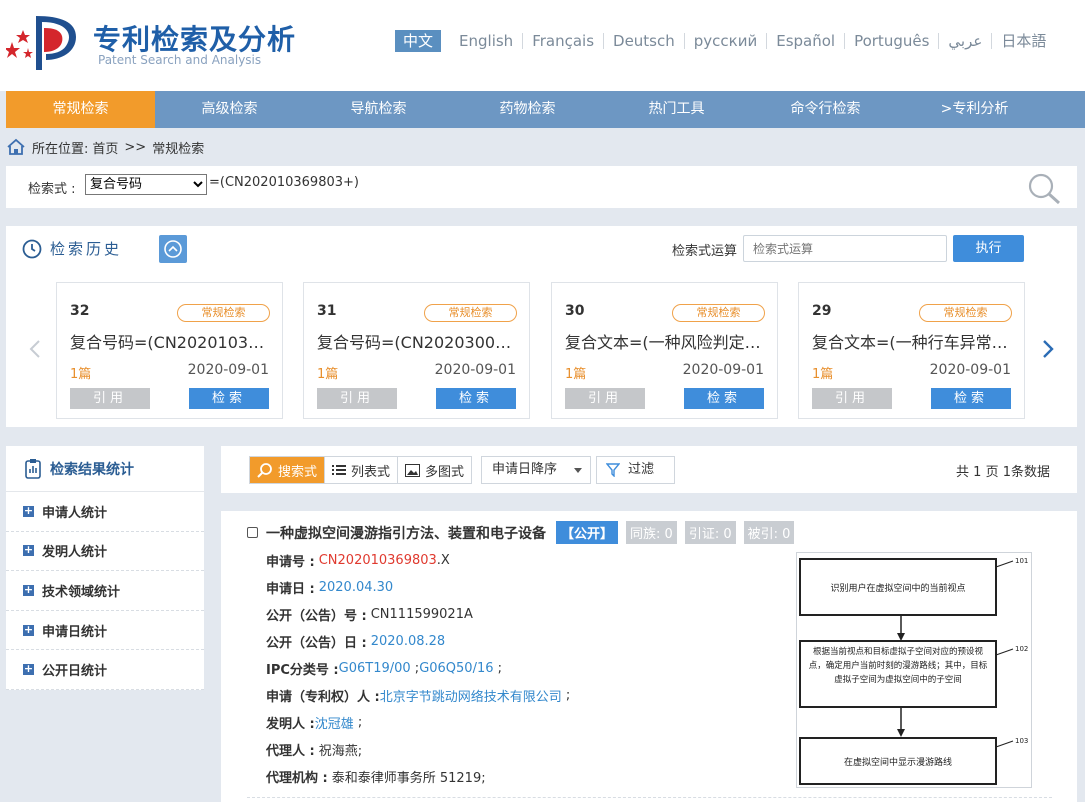 The image size is (1085, 802). What do you see at coordinates (80, 109) in the screenshot?
I see `nav-general-search: 常规检索` at bounding box center [80, 109].